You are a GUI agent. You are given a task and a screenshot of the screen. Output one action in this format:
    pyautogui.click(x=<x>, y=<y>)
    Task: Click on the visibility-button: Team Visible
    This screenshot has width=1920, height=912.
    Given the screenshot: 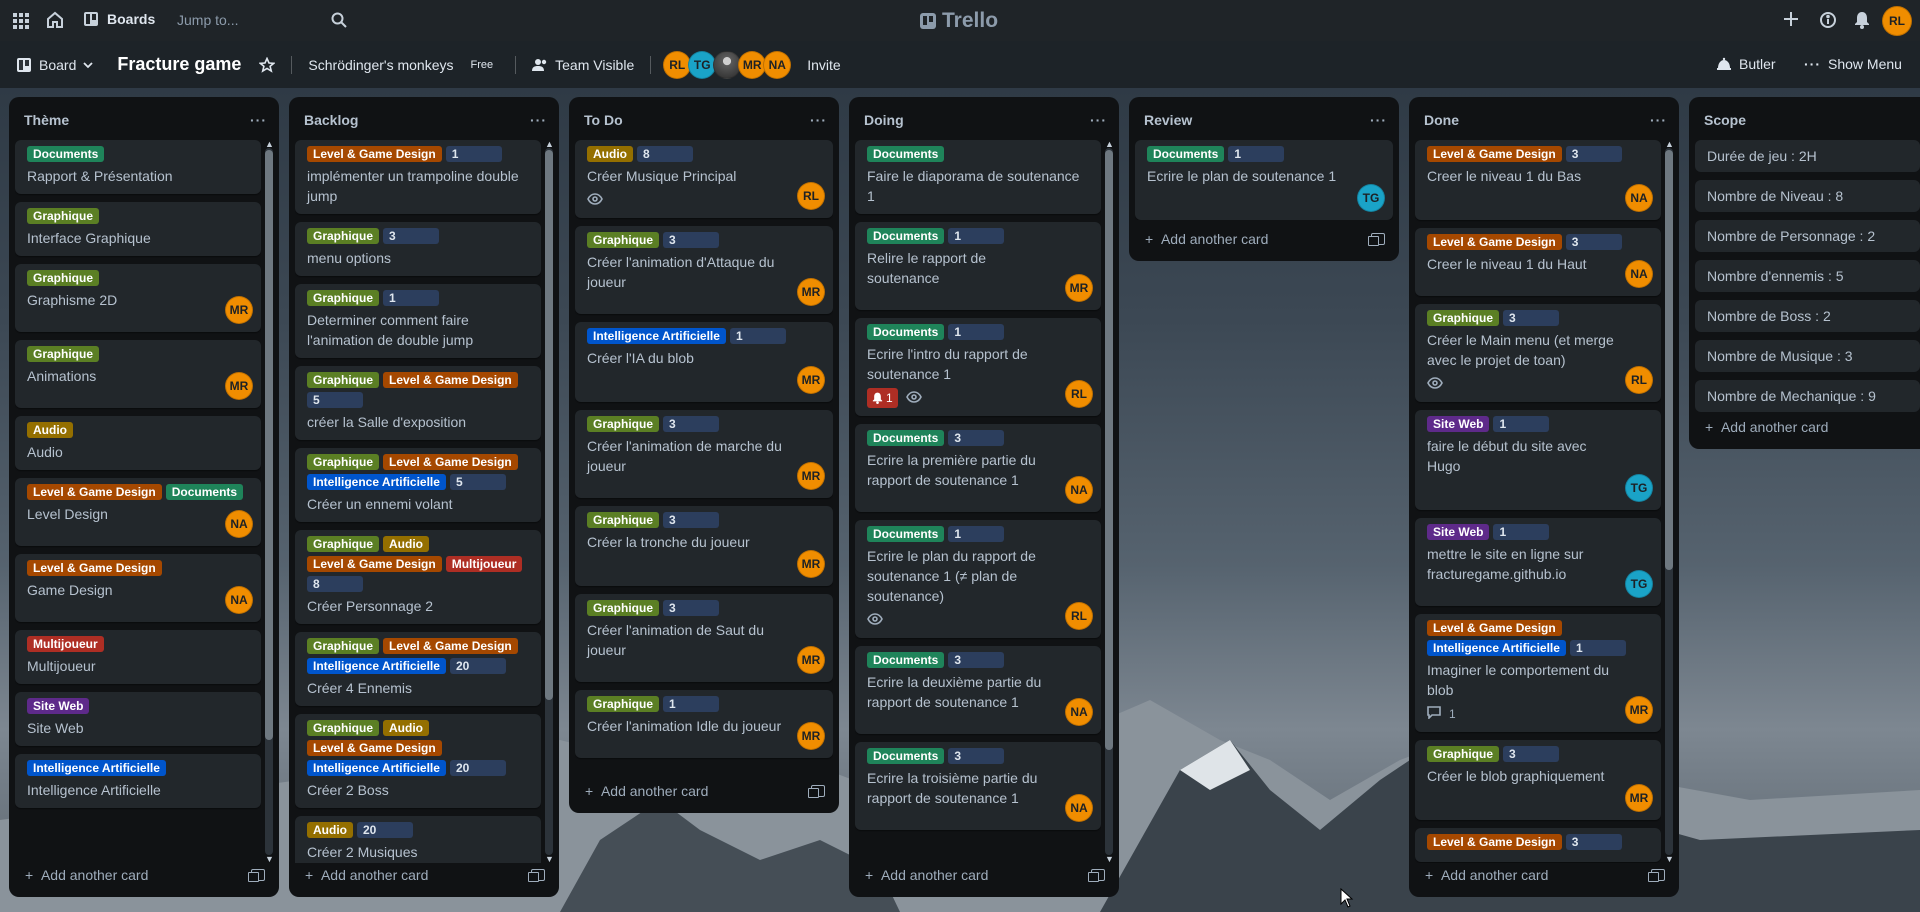 What is the action you would take?
    pyautogui.click(x=583, y=65)
    